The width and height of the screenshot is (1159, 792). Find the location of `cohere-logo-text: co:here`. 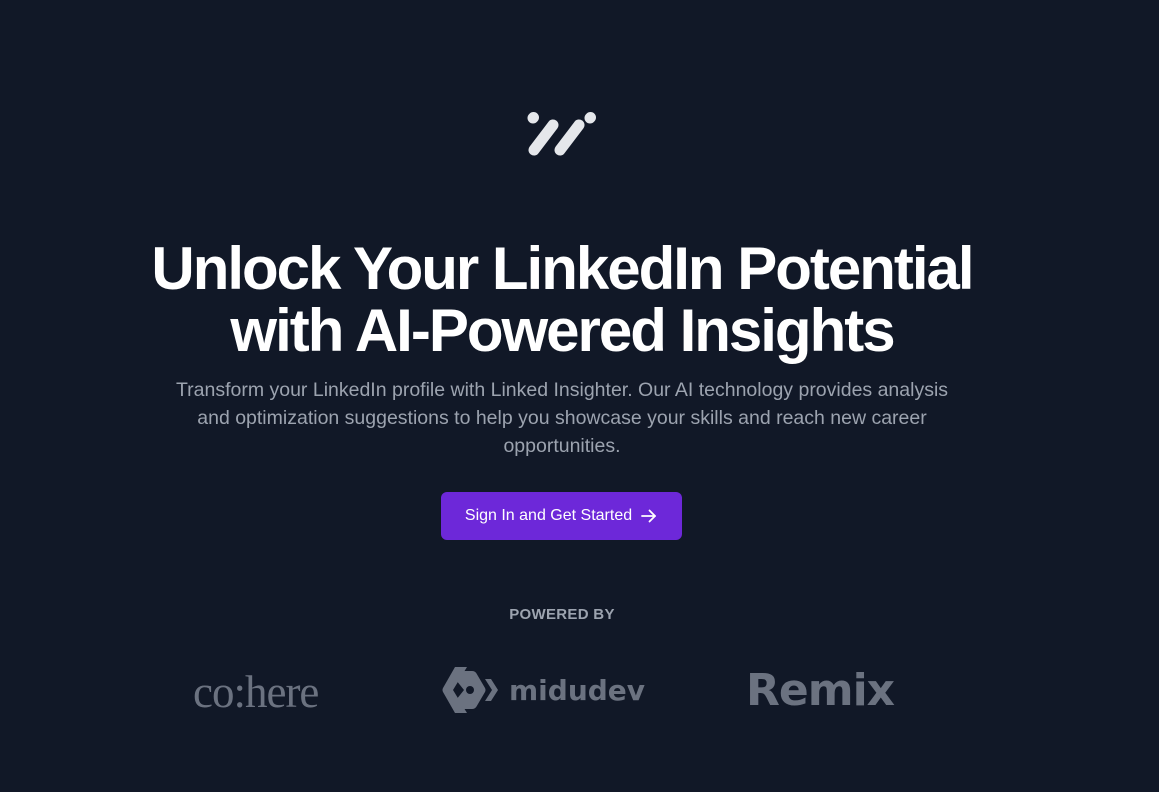

cohere-logo-text: co:here is located at coordinates (256, 692).